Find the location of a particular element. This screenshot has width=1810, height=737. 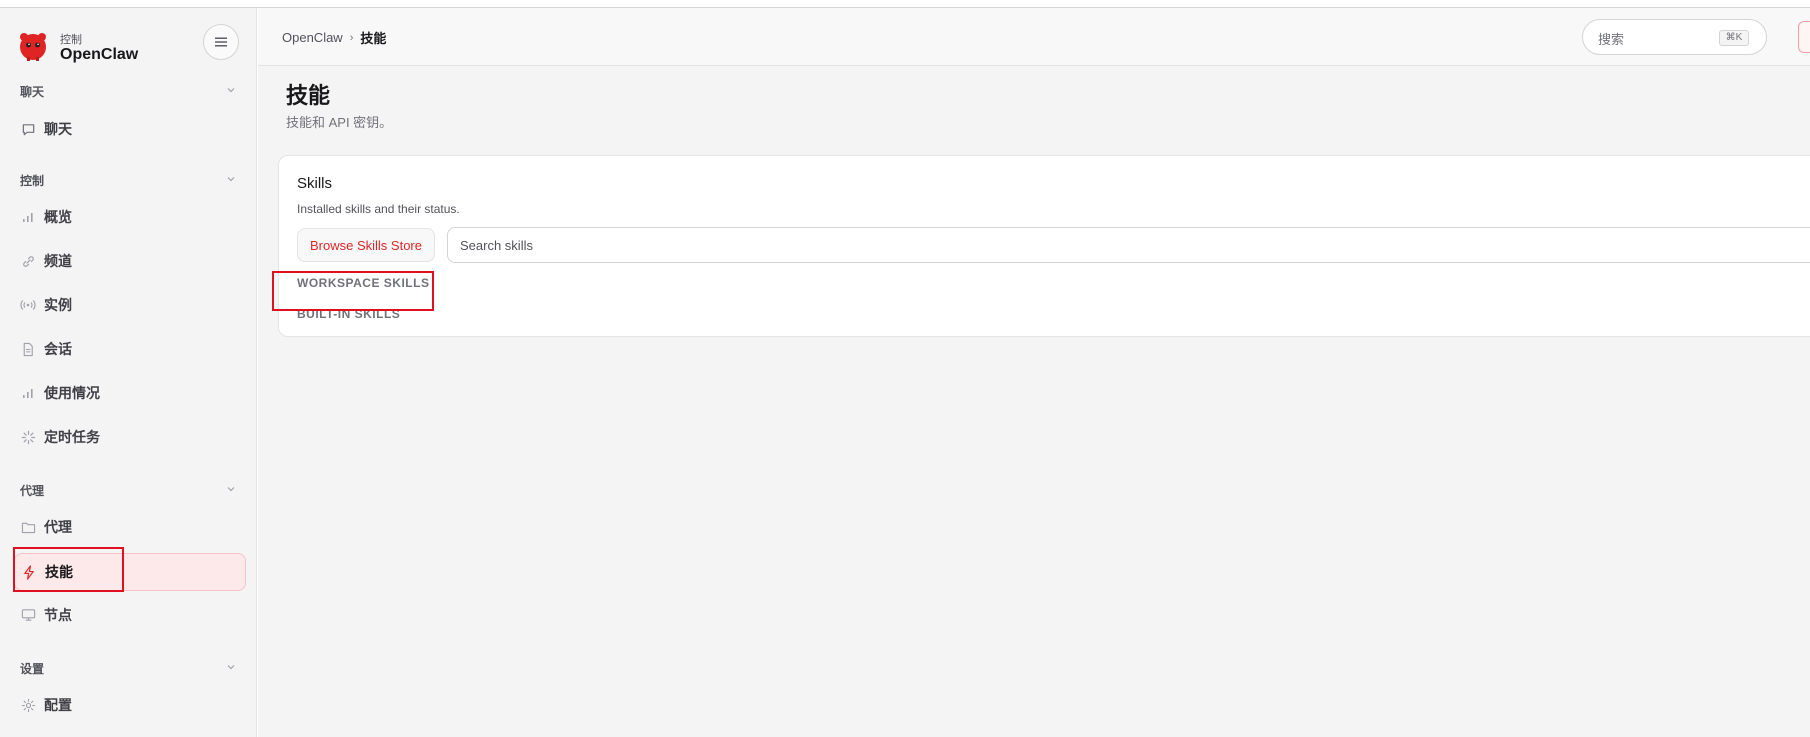

sidebar-item-chat: 聊天 is located at coordinates (130, 129).